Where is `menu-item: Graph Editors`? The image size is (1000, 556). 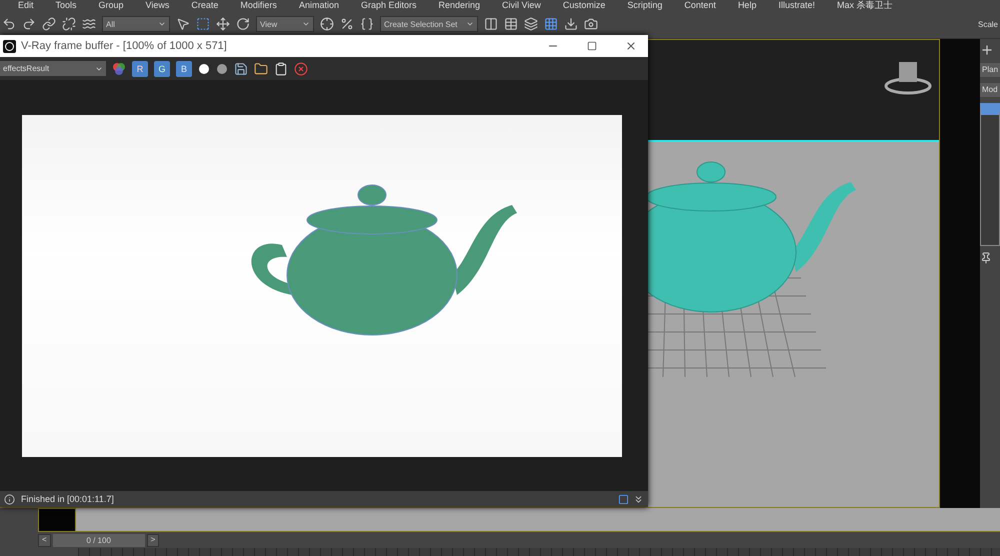
menu-item: Graph Editors is located at coordinates (388, 5).